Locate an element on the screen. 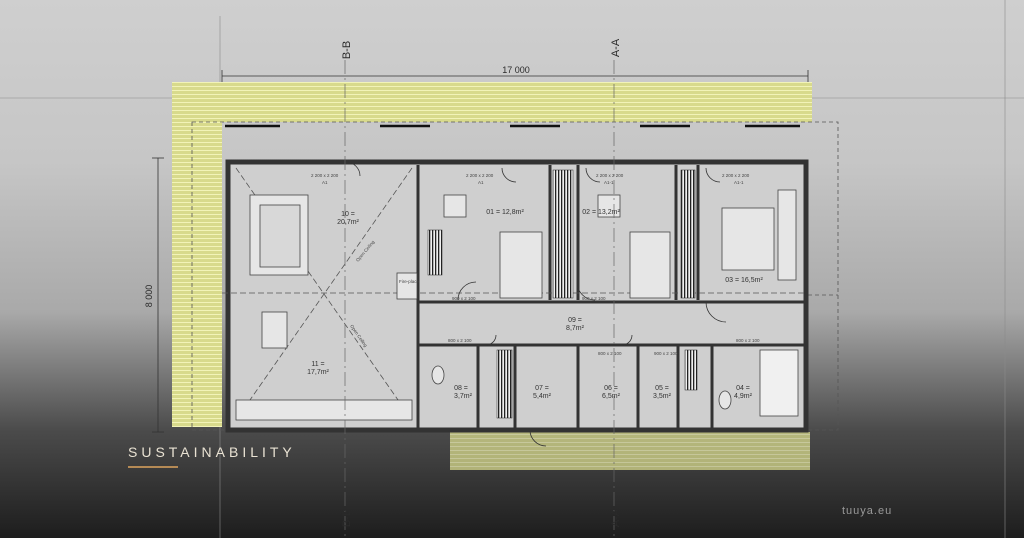 The height and width of the screenshot is (538, 1024). section-caption: SUSTAINABILITY is located at coordinates (212, 452).